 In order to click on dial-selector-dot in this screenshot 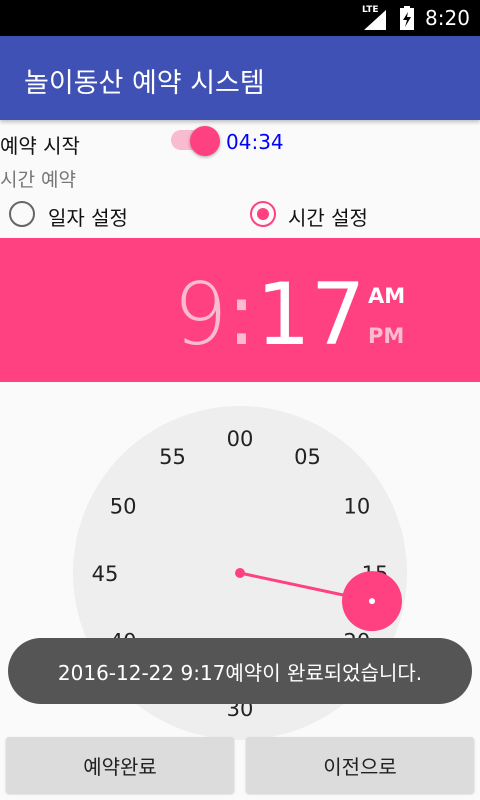, I will do `click(372, 601)`.